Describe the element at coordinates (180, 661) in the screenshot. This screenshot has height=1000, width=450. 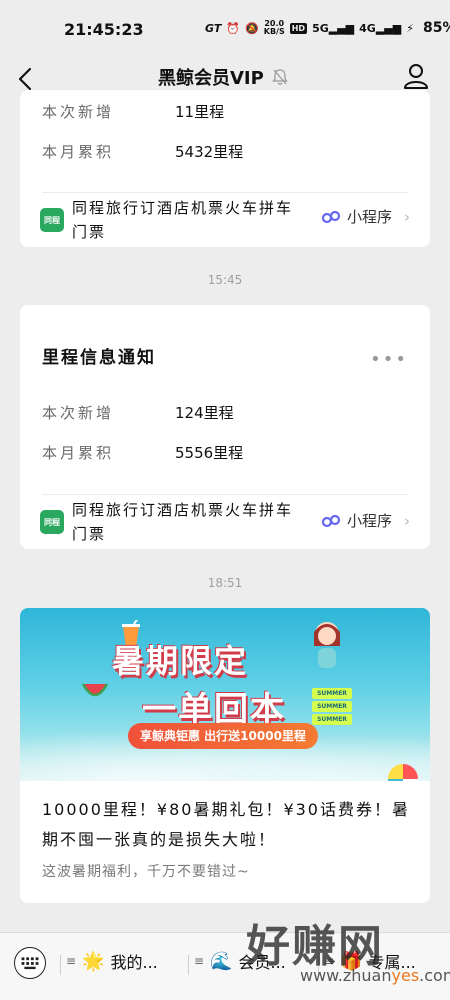
I see `banner-headline-1: 暑期限定` at that location.